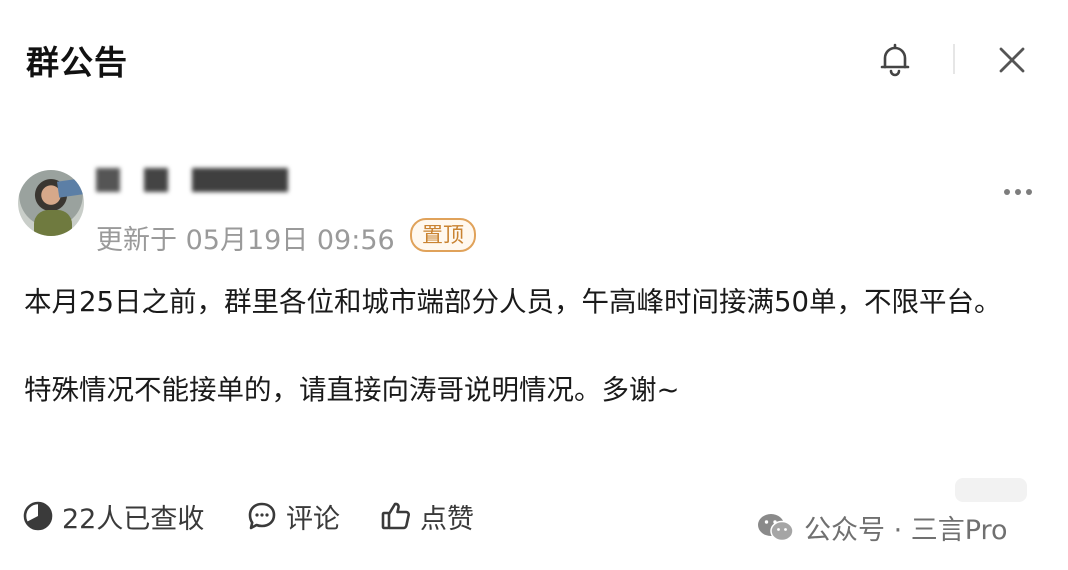 The height and width of the screenshot is (570, 1068). What do you see at coordinates (313, 519) in the screenshot?
I see `comment-label: 评论` at bounding box center [313, 519].